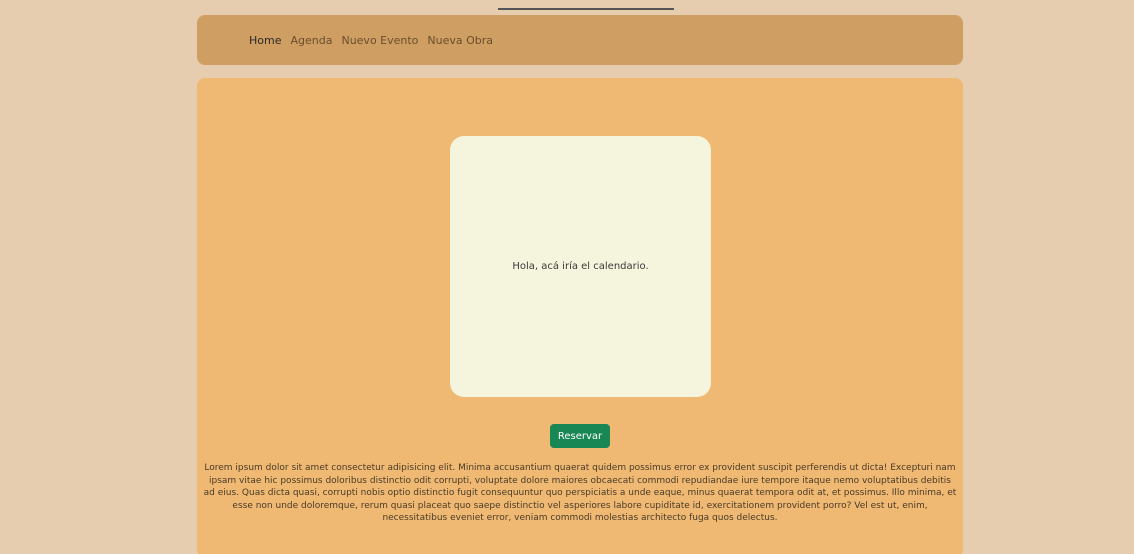 The height and width of the screenshot is (554, 1134). Describe the element at coordinates (586, 9) in the screenshot. I see `top-divider` at that location.